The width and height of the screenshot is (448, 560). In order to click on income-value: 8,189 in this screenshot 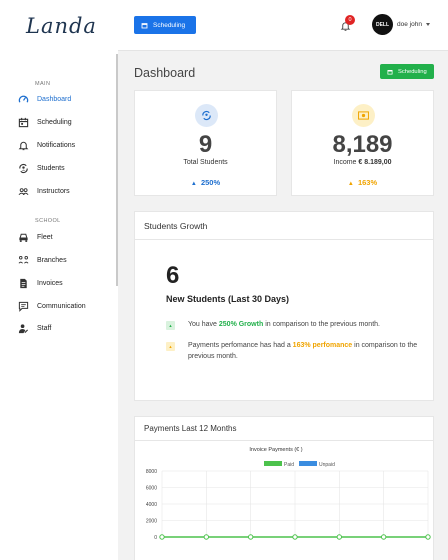, I will do `click(362, 144)`.